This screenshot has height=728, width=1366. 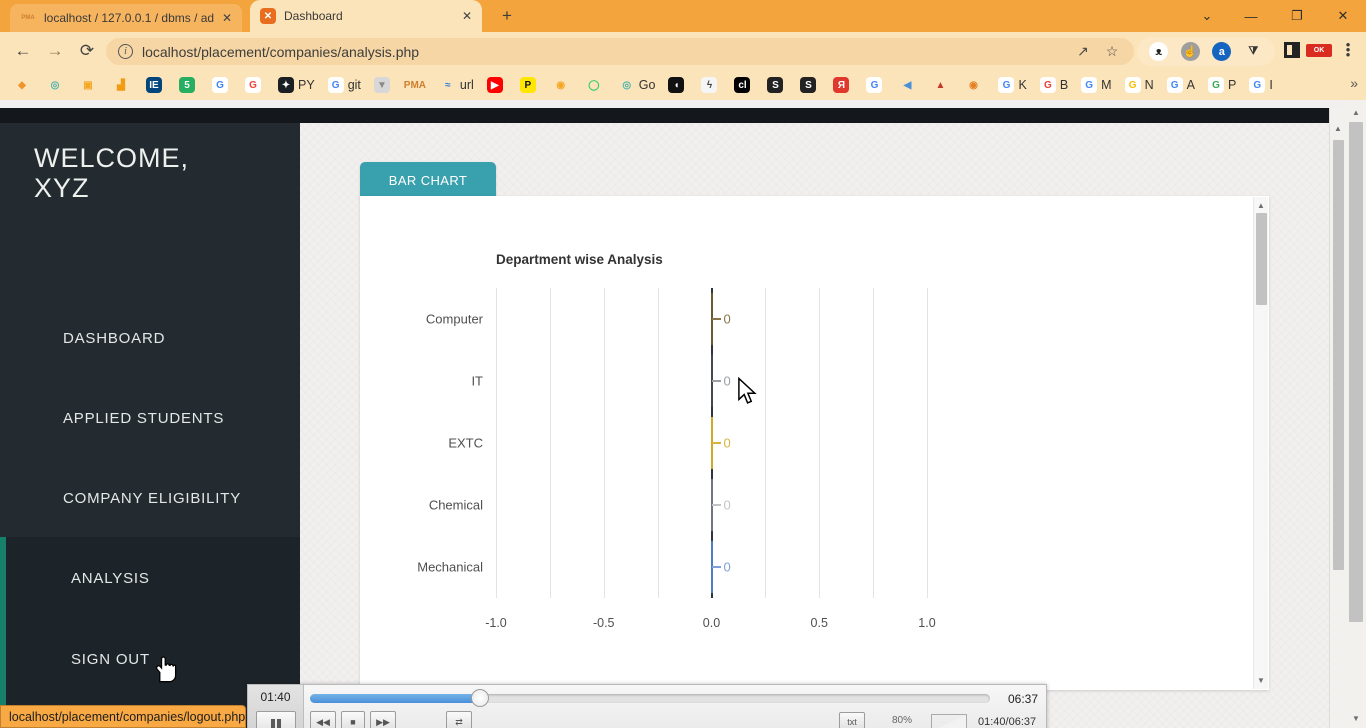 I want to click on bookmark-item: ▶, so click(x=496, y=85).